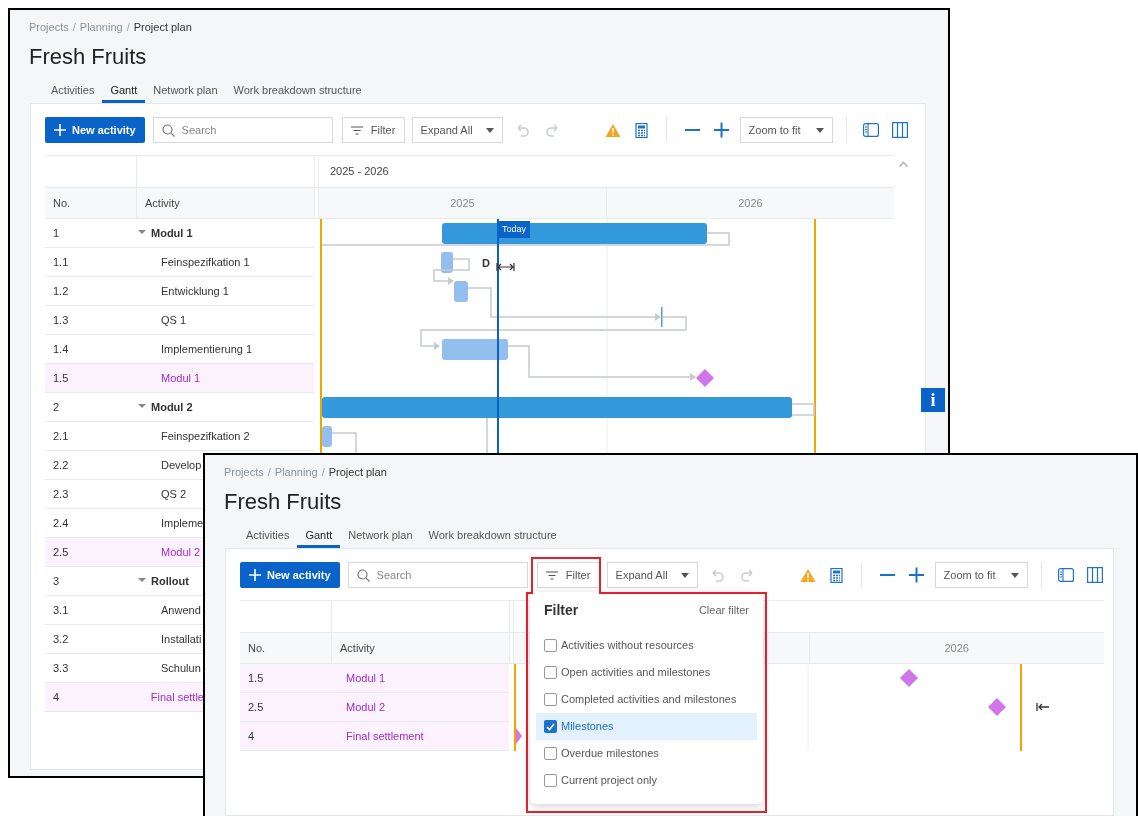  Describe the element at coordinates (505, 267) in the screenshot. I see `resize-arrow-icon` at that location.